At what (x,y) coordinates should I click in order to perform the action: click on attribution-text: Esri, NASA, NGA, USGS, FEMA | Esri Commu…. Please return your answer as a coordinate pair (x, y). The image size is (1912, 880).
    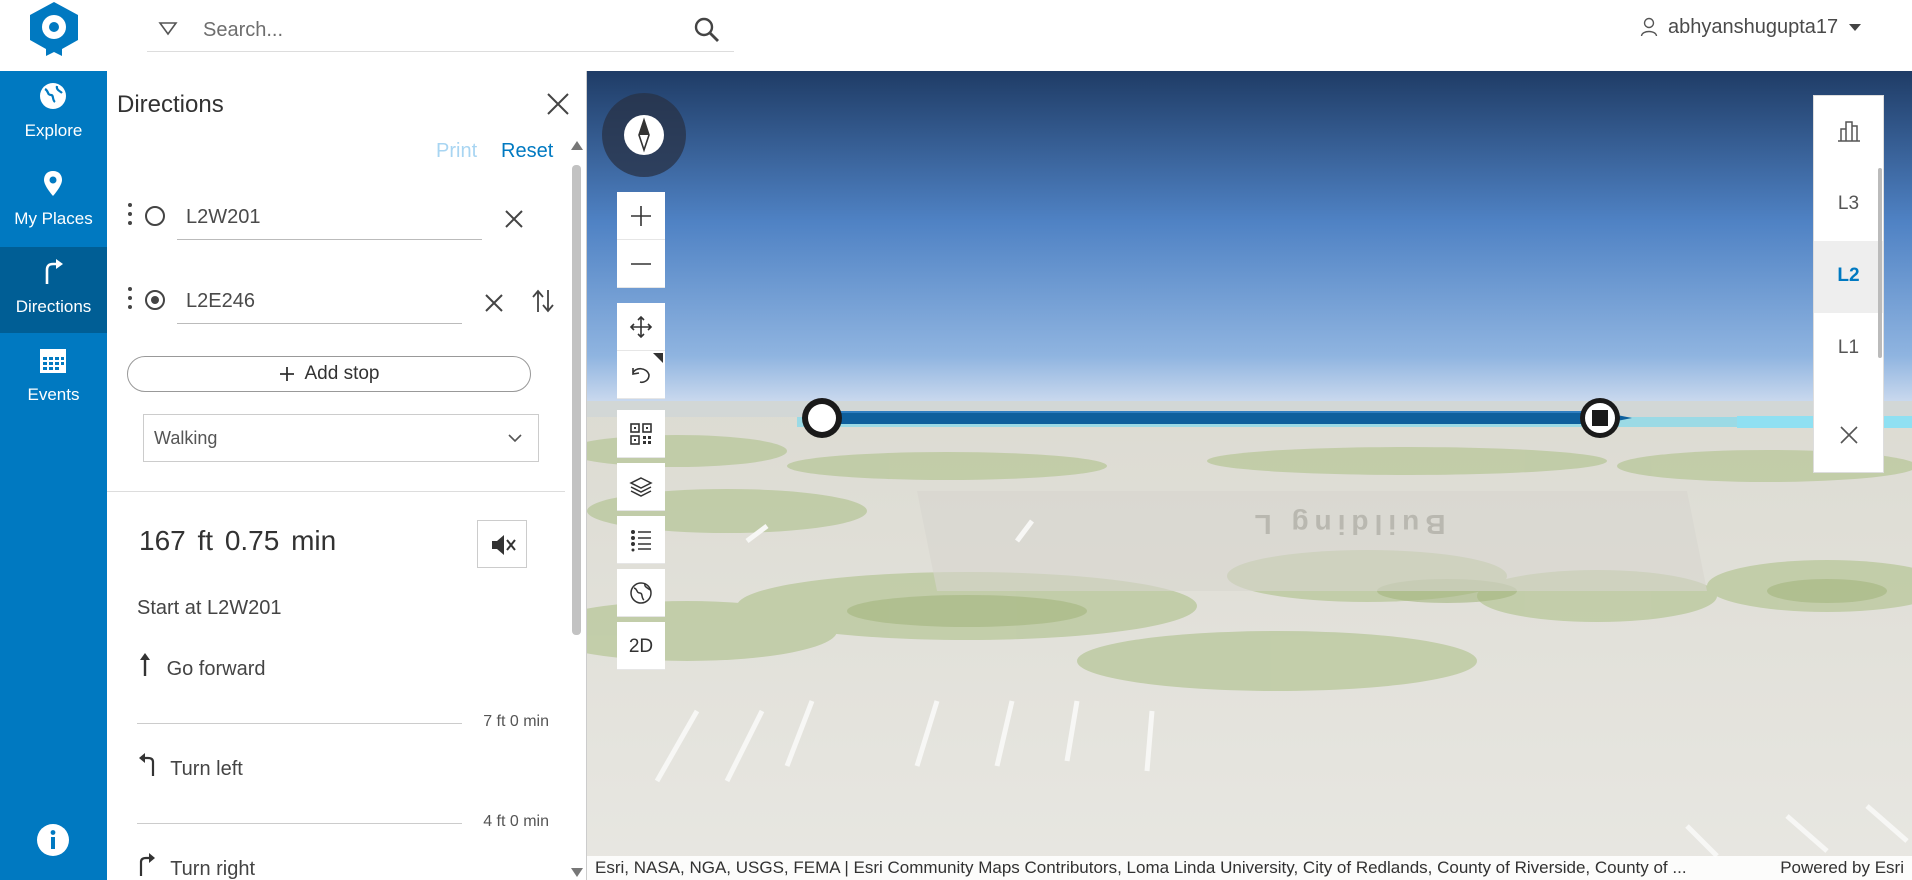
    Looking at the image, I should click on (1141, 868).